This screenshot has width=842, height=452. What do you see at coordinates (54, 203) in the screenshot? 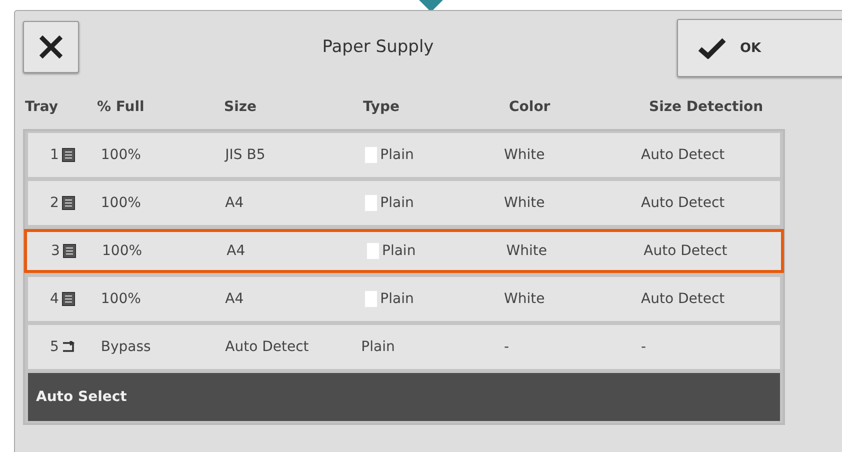
I see `tray-number: 2` at bounding box center [54, 203].